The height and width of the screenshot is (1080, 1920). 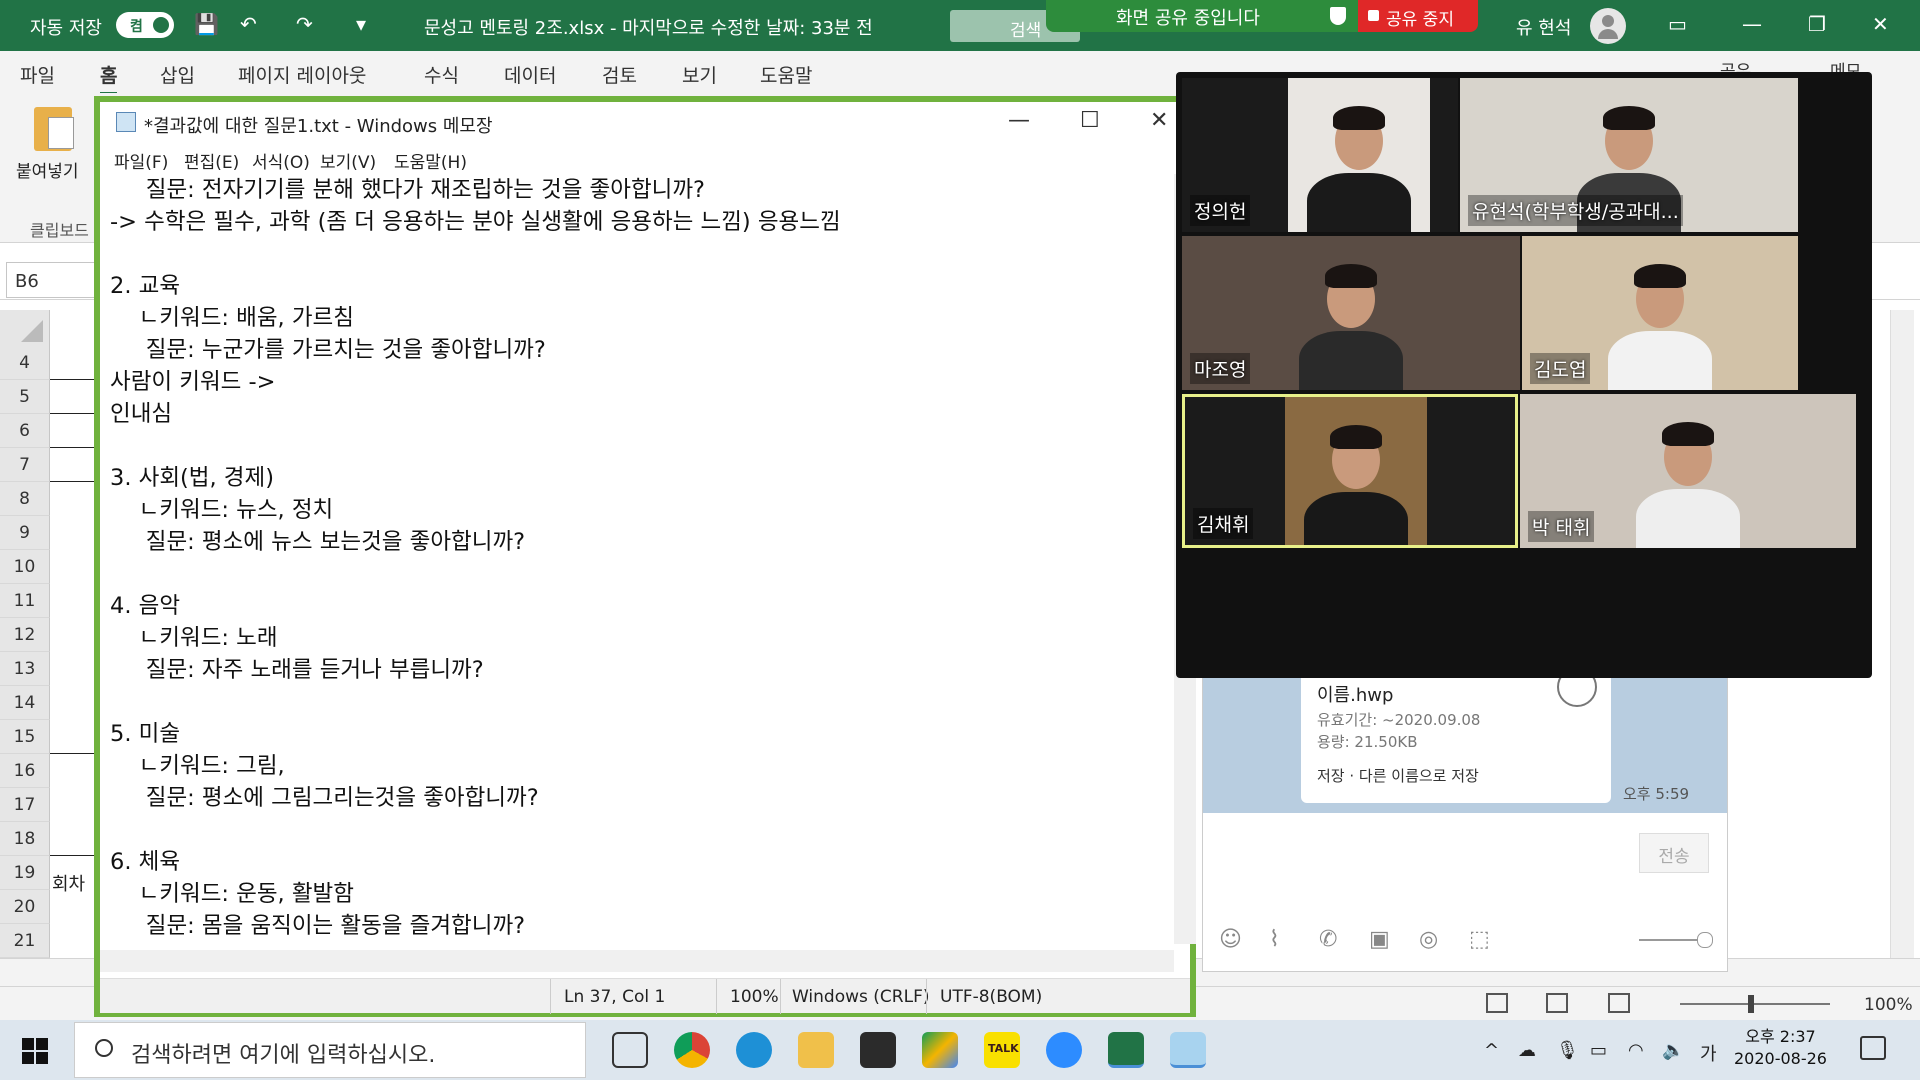 What do you see at coordinates (68, 883) in the screenshot?
I see `cell-a19: 회차` at bounding box center [68, 883].